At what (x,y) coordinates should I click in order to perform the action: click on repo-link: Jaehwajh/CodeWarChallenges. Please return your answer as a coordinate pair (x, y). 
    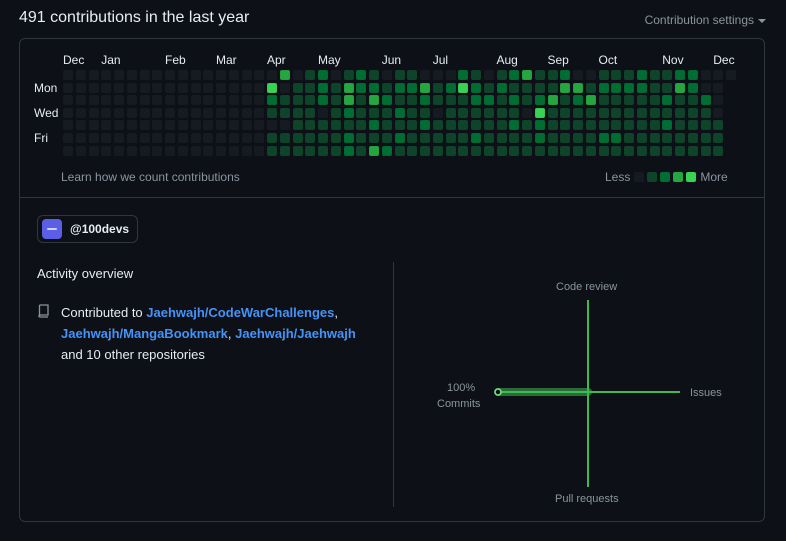
    Looking at the image, I should click on (240, 312).